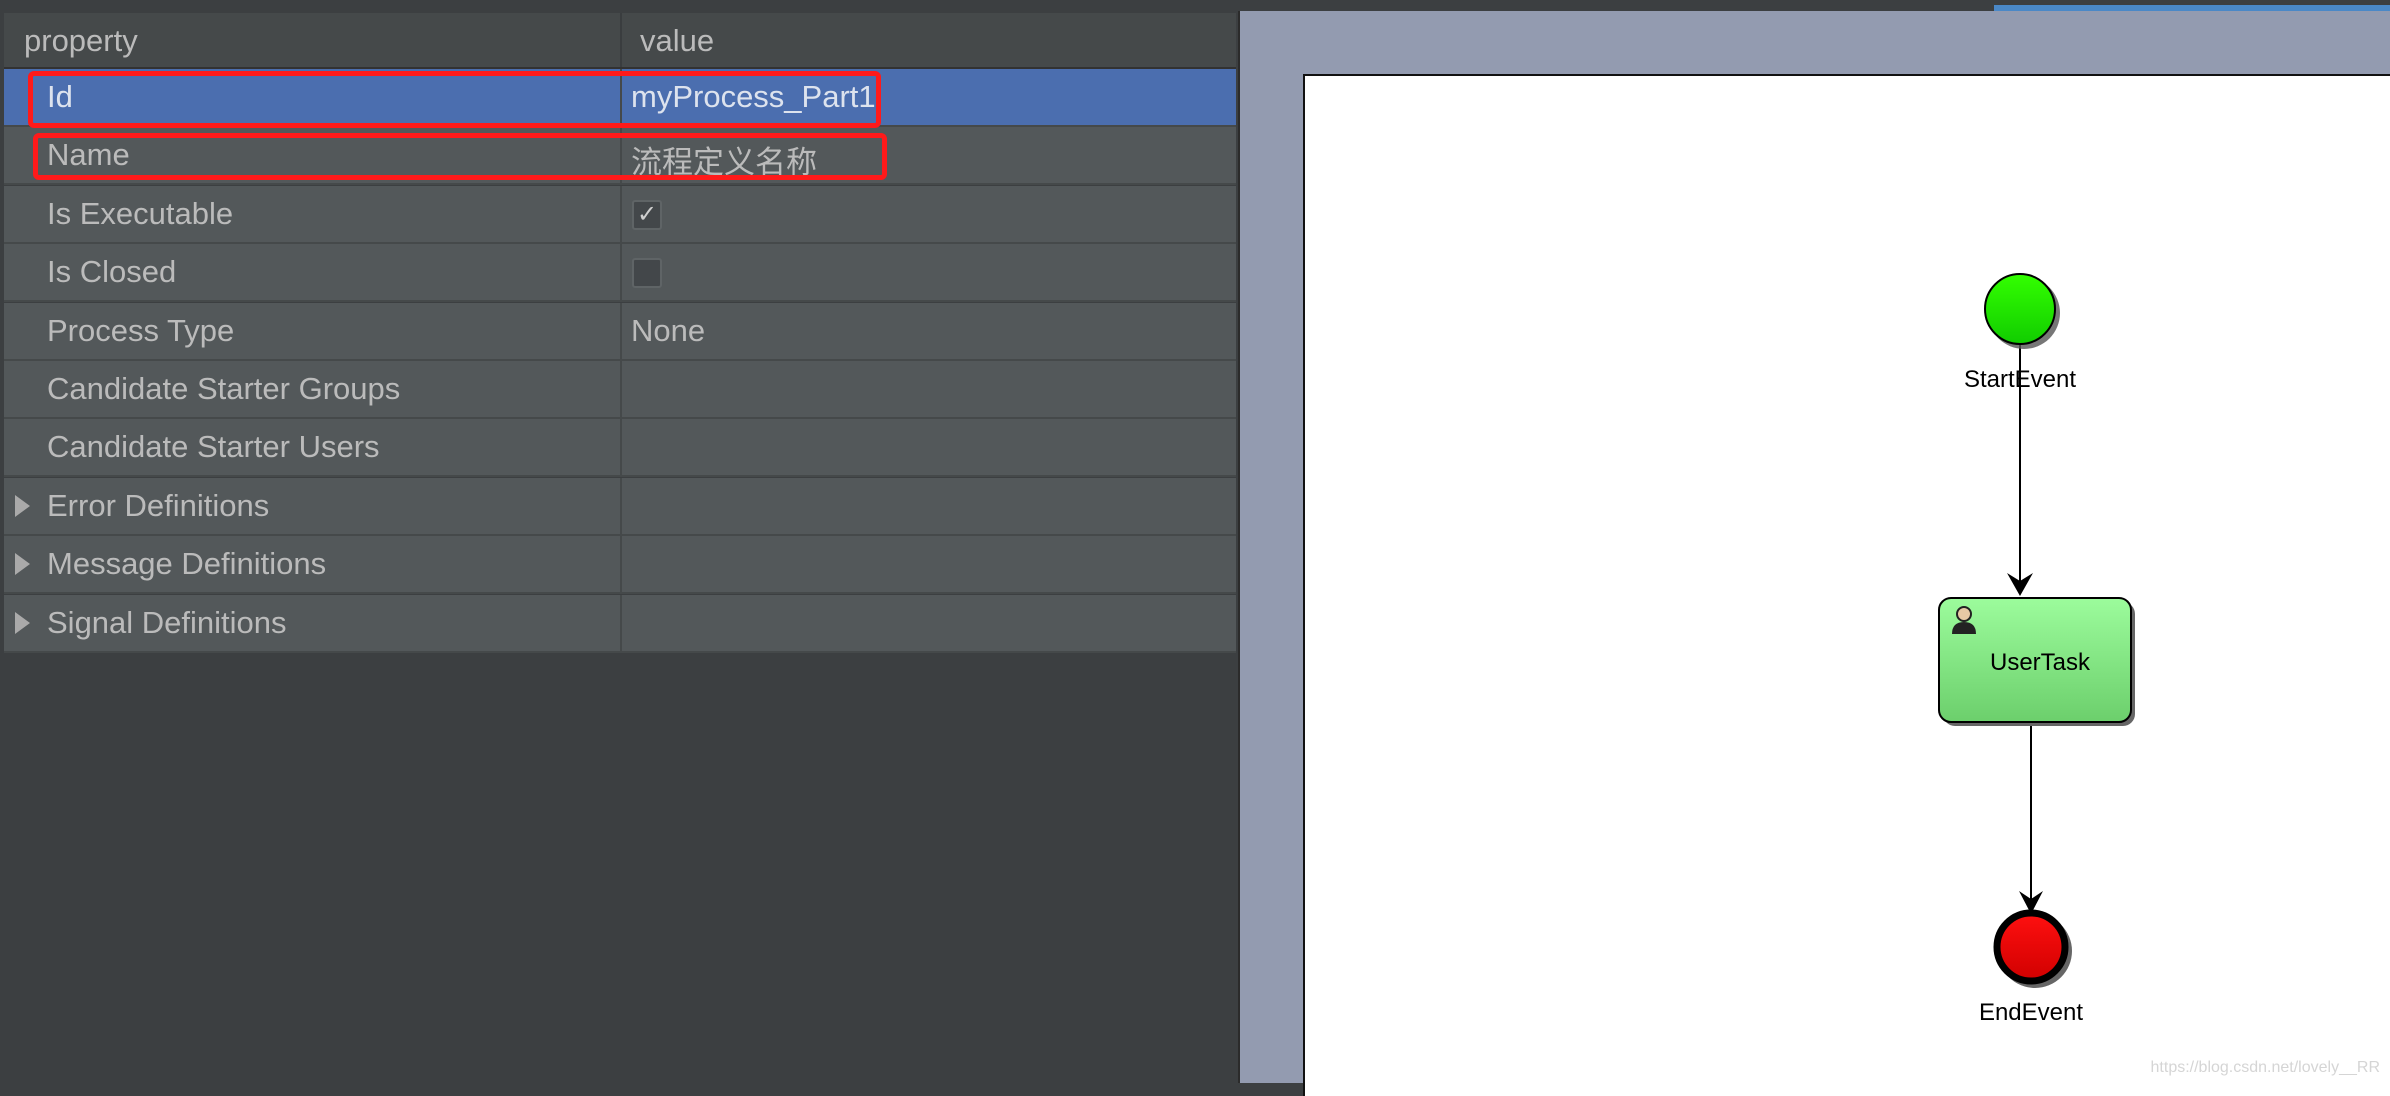  What do you see at coordinates (141, 330) in the screenshot?
I see `property-name: Process Type` at bounding box center [141, 330].